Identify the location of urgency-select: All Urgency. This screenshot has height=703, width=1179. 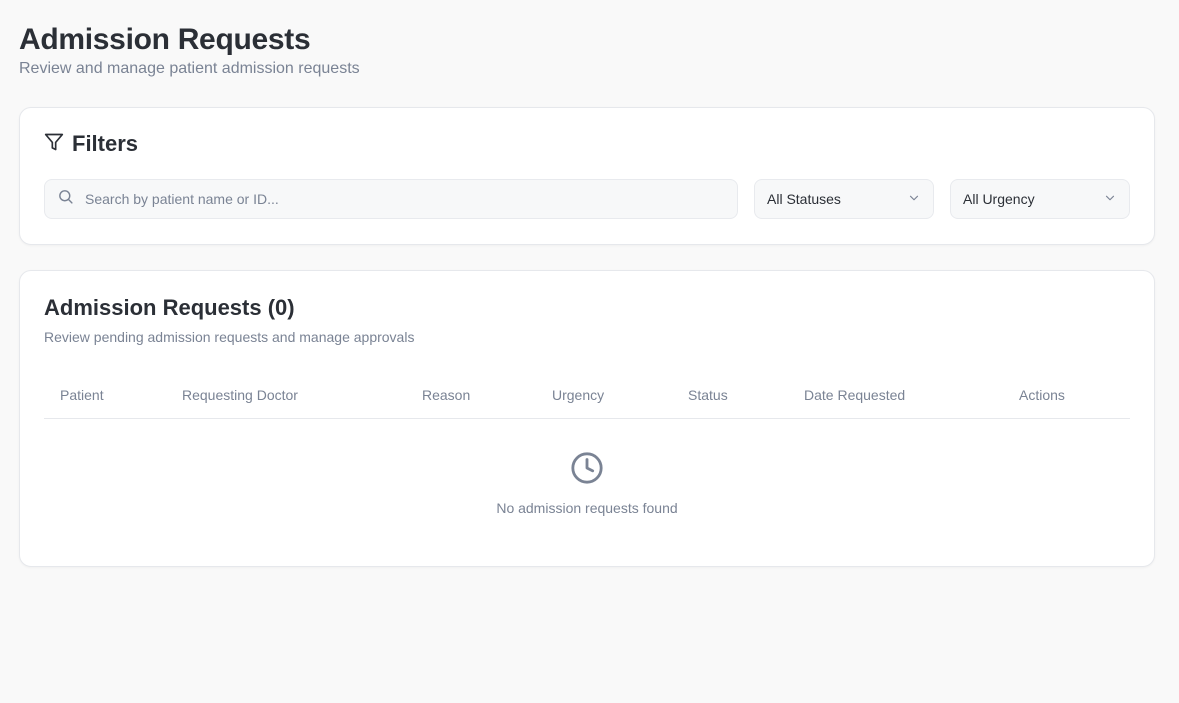
(1040, 199).